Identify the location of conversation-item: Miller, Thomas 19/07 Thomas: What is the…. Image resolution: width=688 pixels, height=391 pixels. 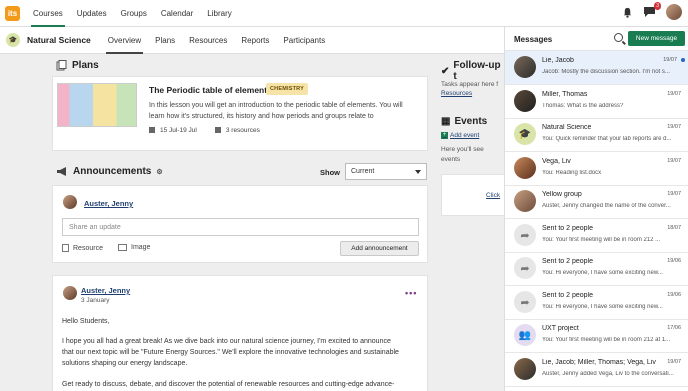
(596, 102).